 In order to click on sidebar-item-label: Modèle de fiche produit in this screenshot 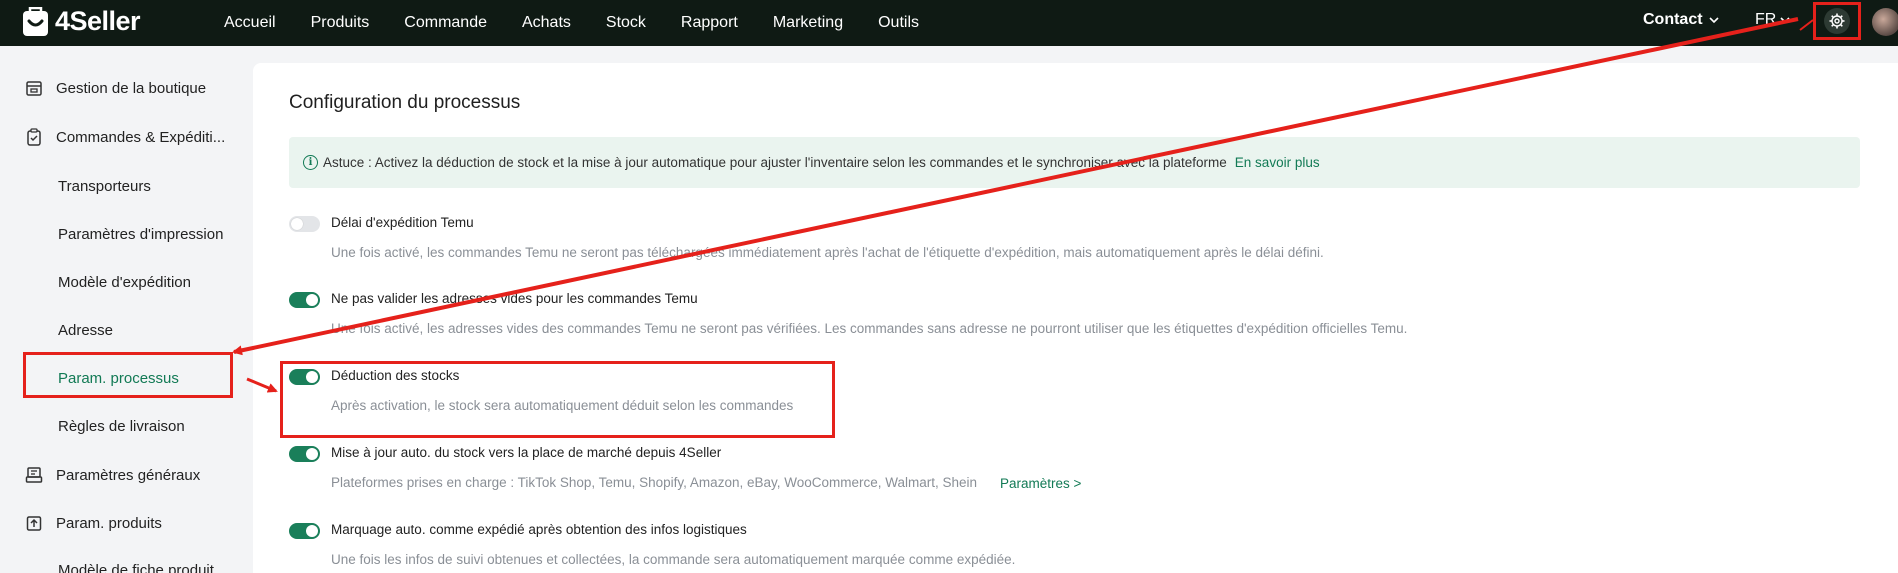, I will do `click(136, 567)`.